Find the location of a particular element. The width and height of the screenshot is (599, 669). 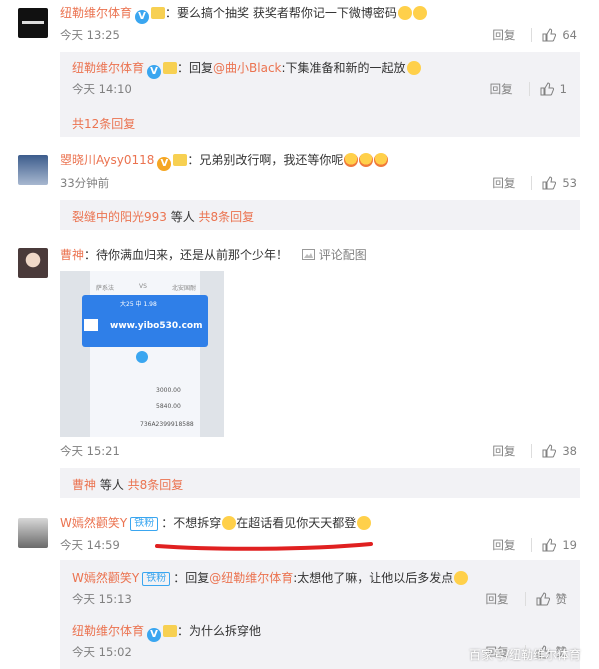

reply-line: 纽勒维尔体育 V ：回复@曲小Black:下集准备和新的一起放 is located at coordinates (246, 69).